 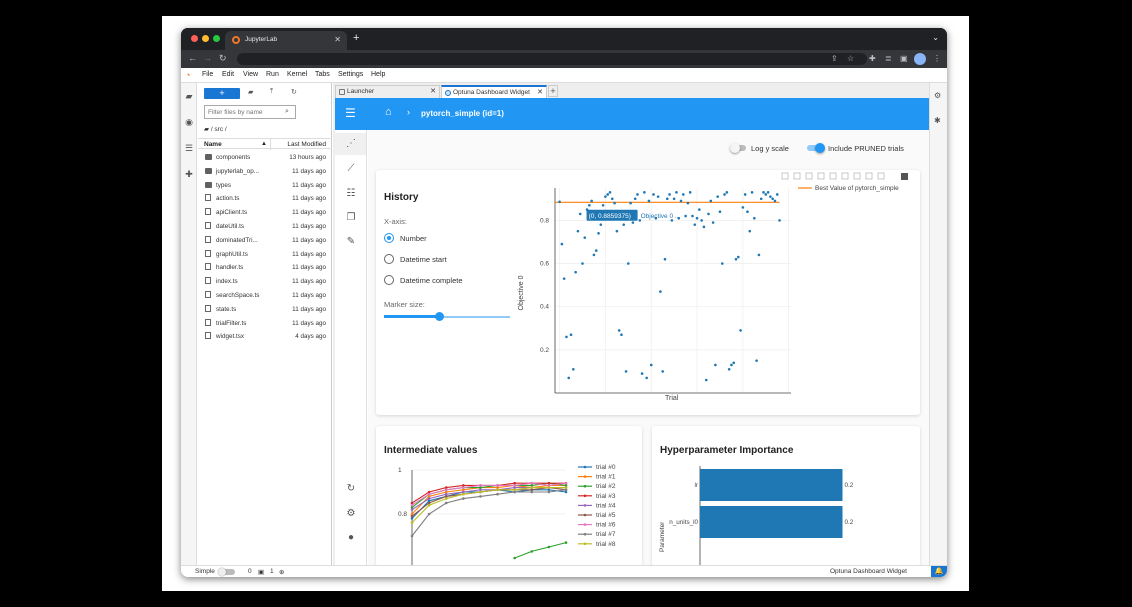 What do you see at coordinates (356, 38) in the screenshot?
I see `new-tab-button: +` at bounding box center [356, 38].